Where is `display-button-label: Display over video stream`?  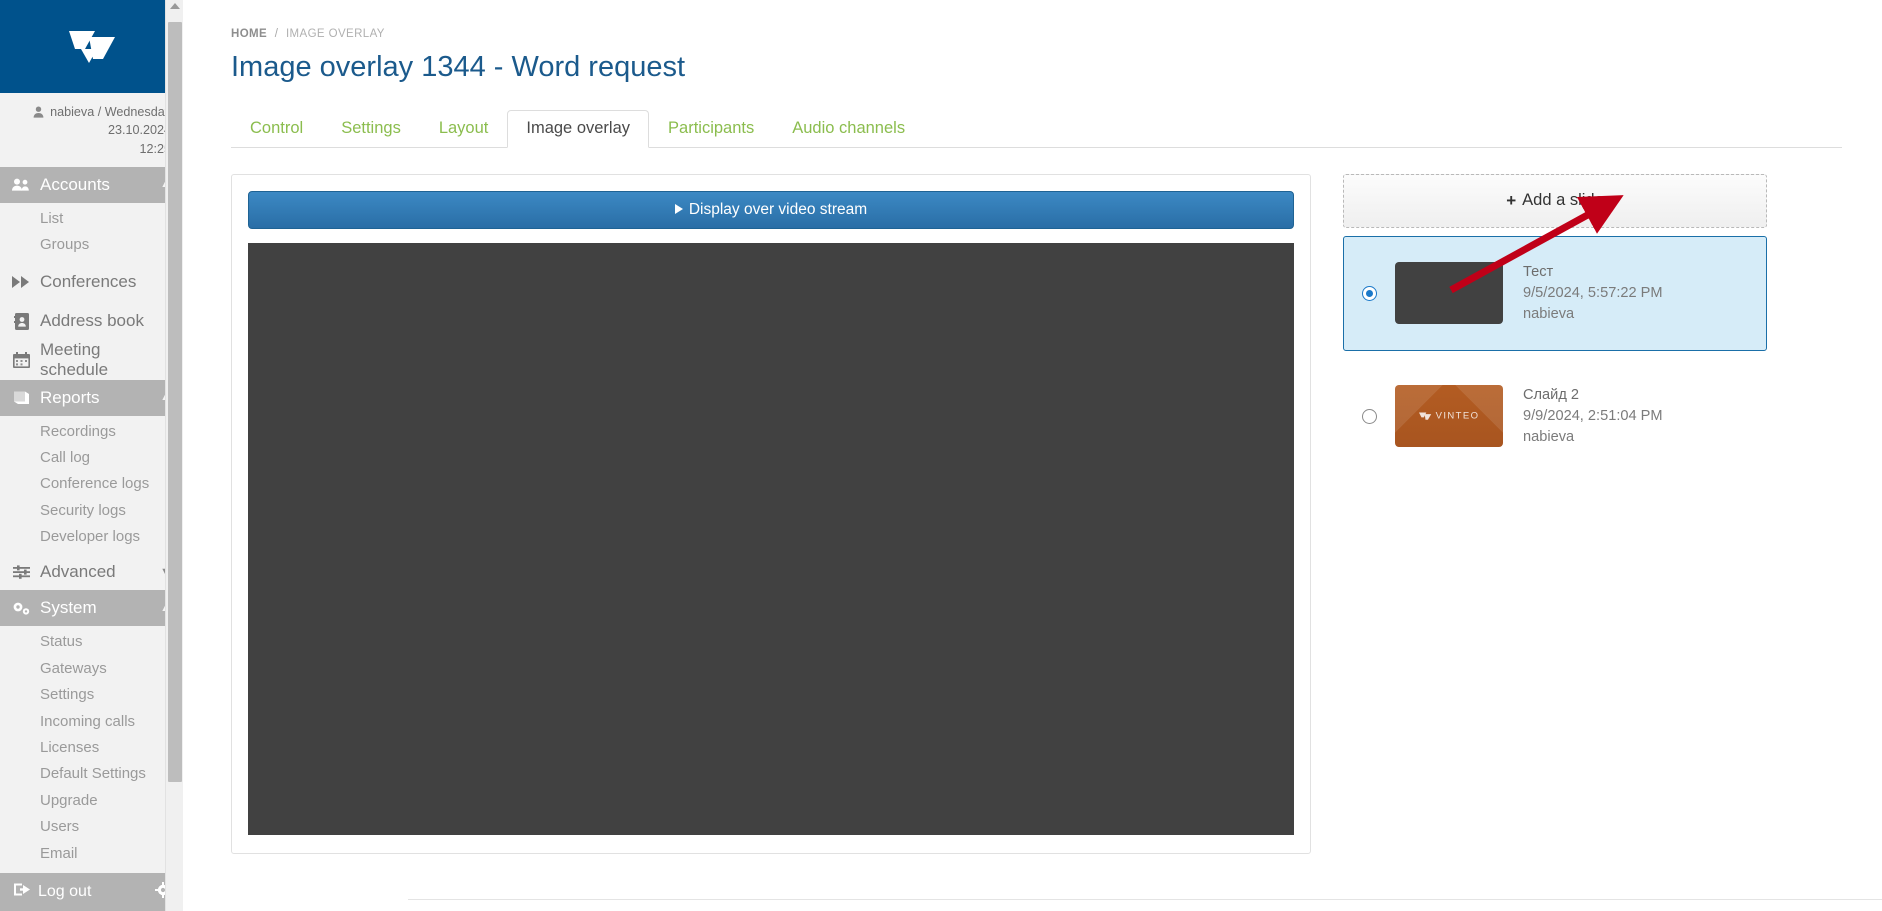 display-button-label: Display over video stream is located at coordinates (778, 209).